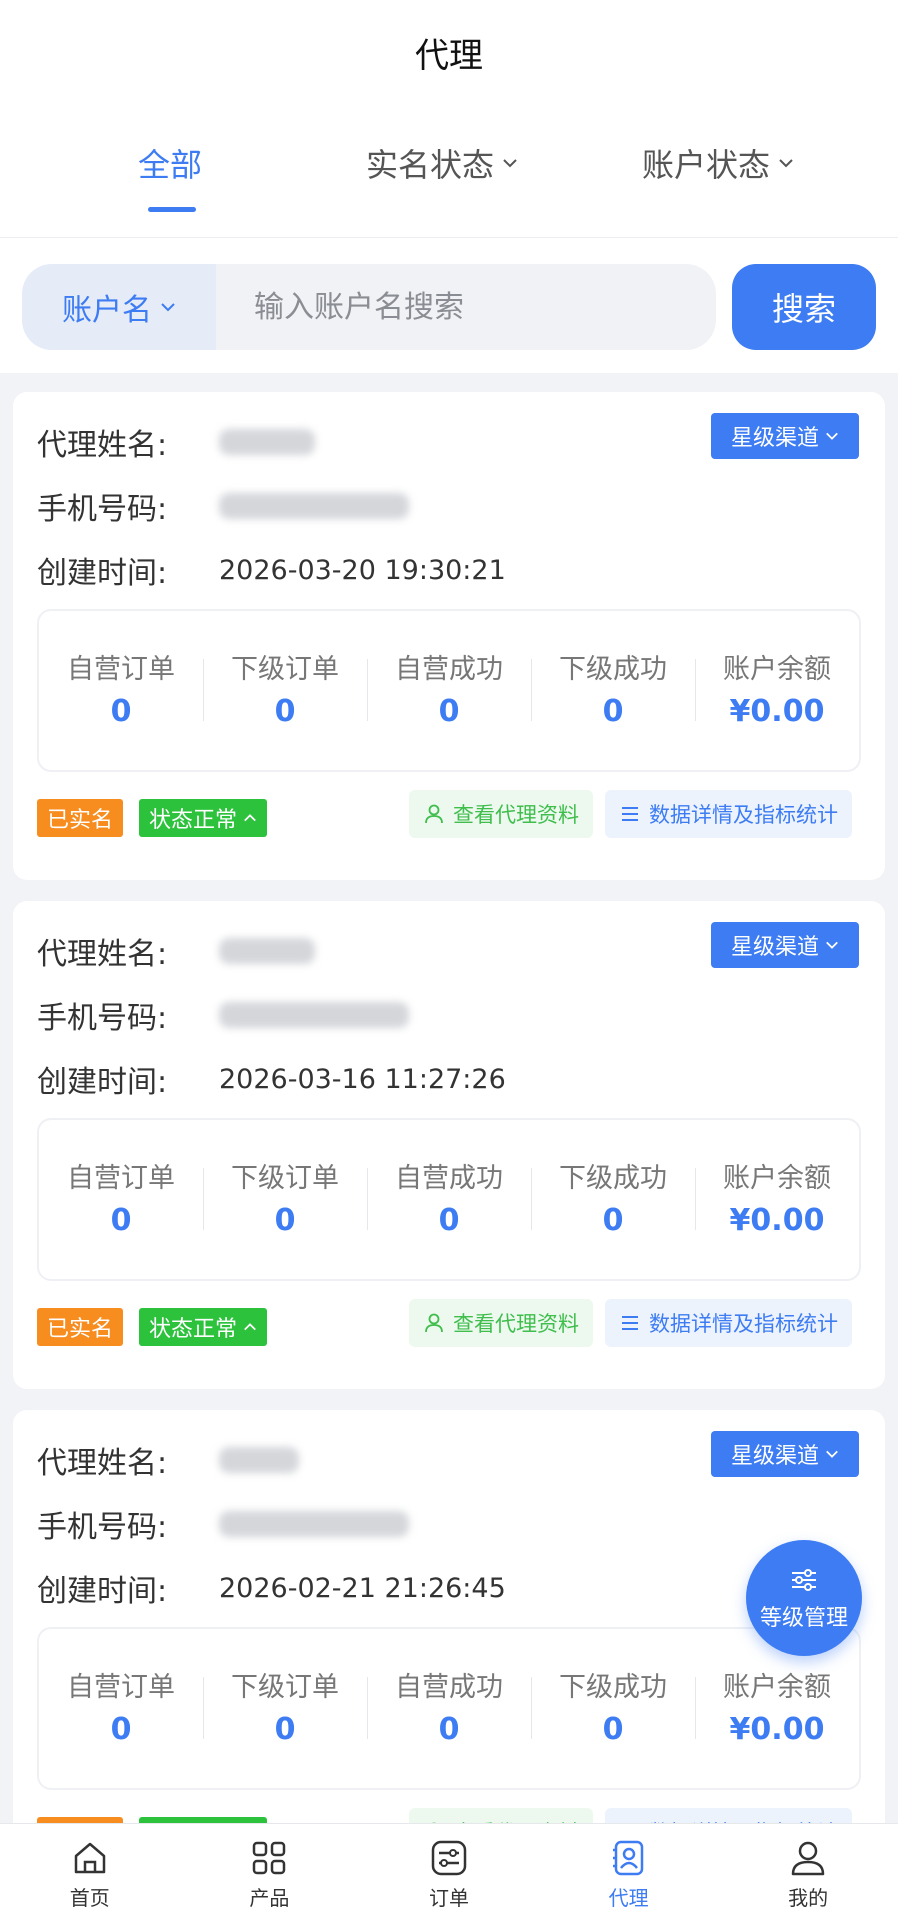 The height and width of the screenshot is (1920, 898). Describe the element at coordinates (448, 1898) in the screenshot. I see `nav-label: 订单` at that location.